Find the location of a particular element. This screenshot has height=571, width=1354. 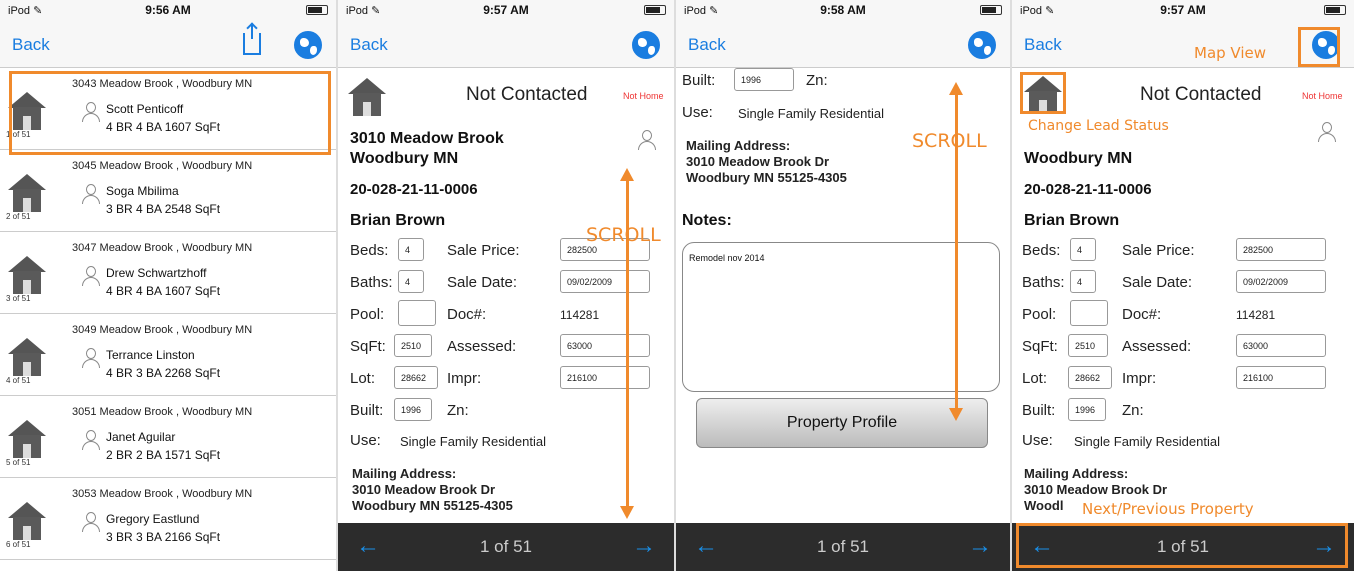

list-item-owner: Terrance Linston is located at coordinates (150, 355).